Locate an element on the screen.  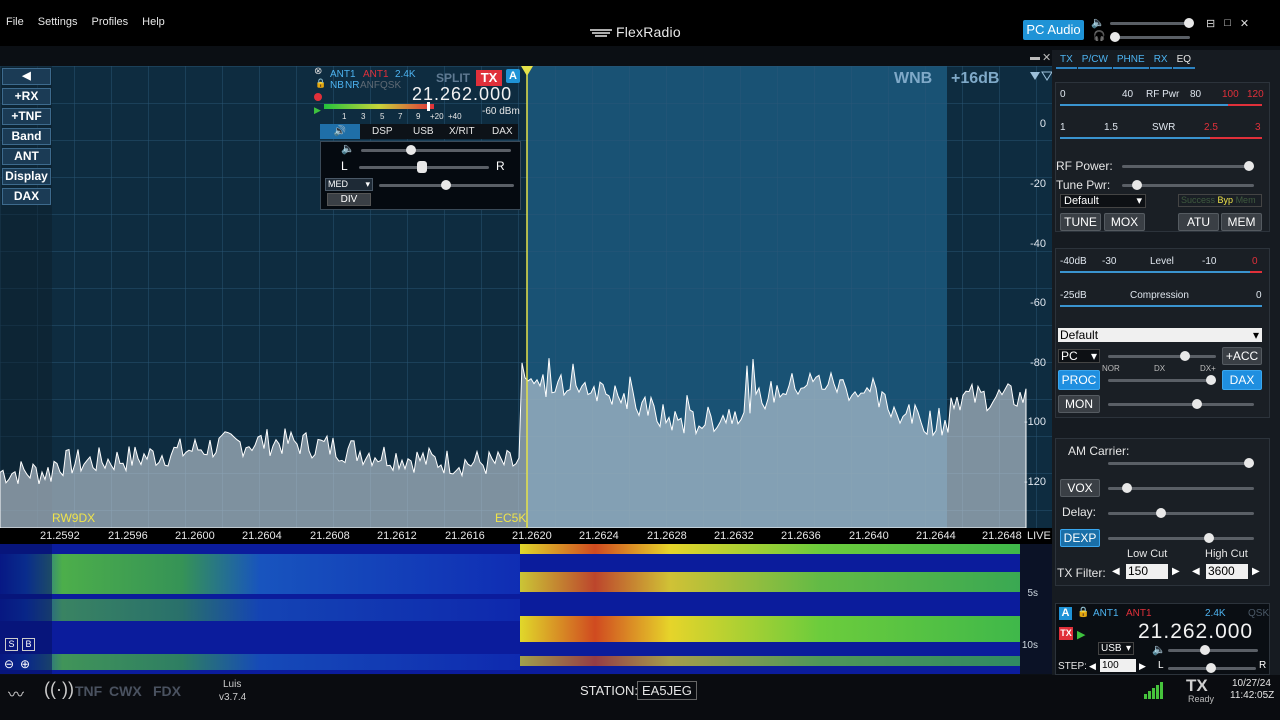
slice-pan-slider is located at coordinates (424, 167).